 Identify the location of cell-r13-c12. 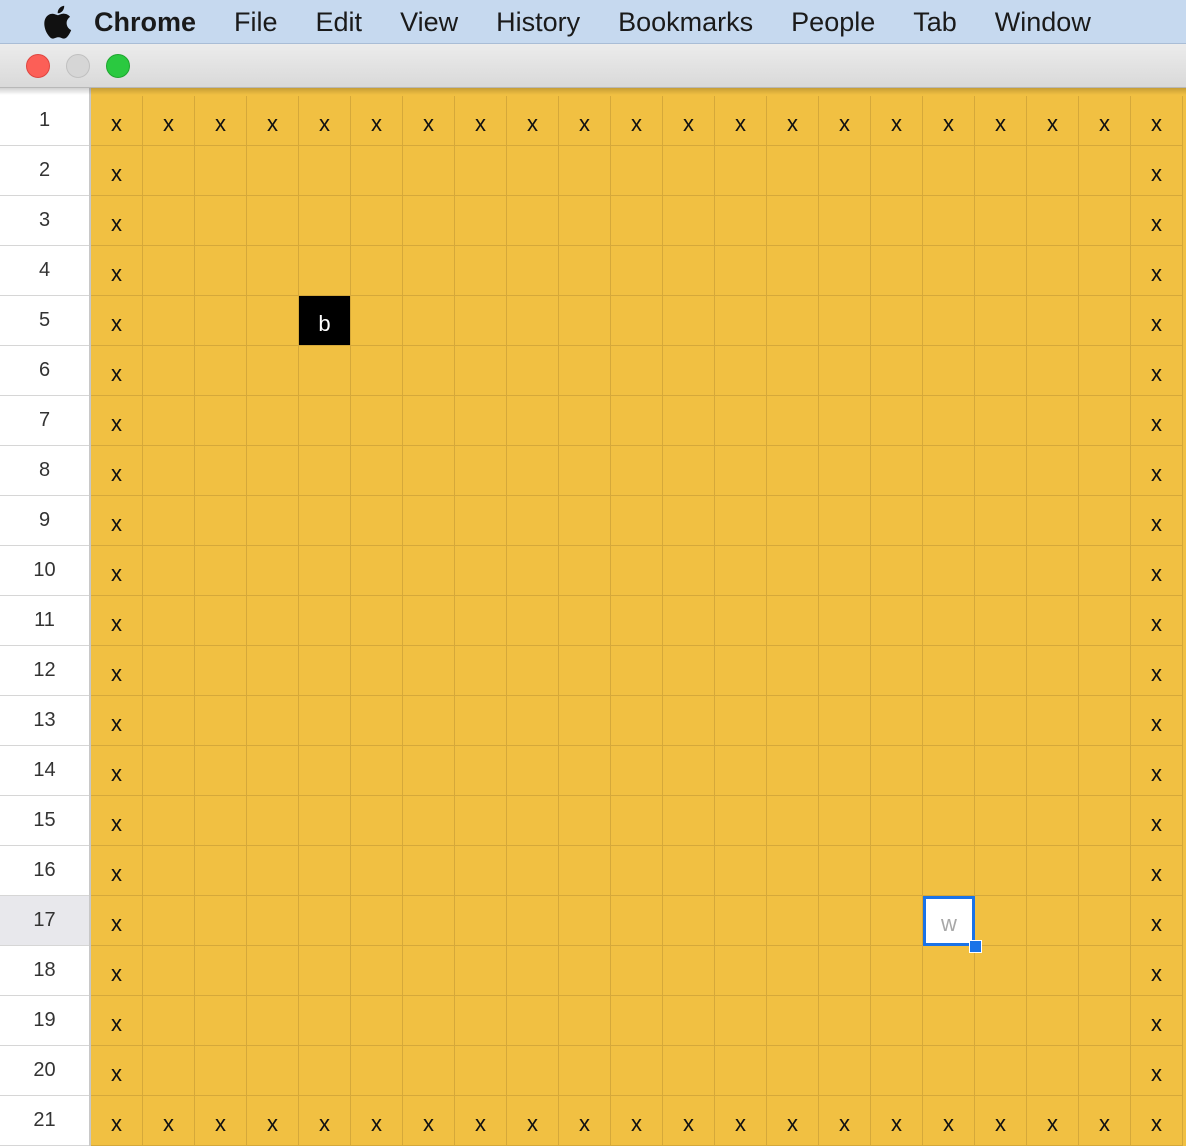
(689, 721).